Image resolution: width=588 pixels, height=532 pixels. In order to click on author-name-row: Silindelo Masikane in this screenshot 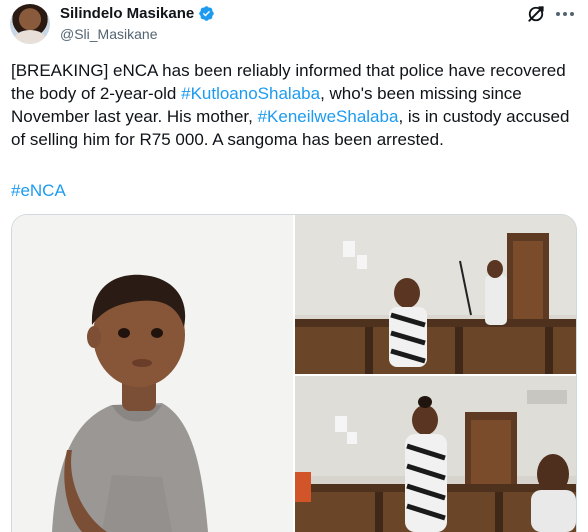, I will do `click(137, 13)`.